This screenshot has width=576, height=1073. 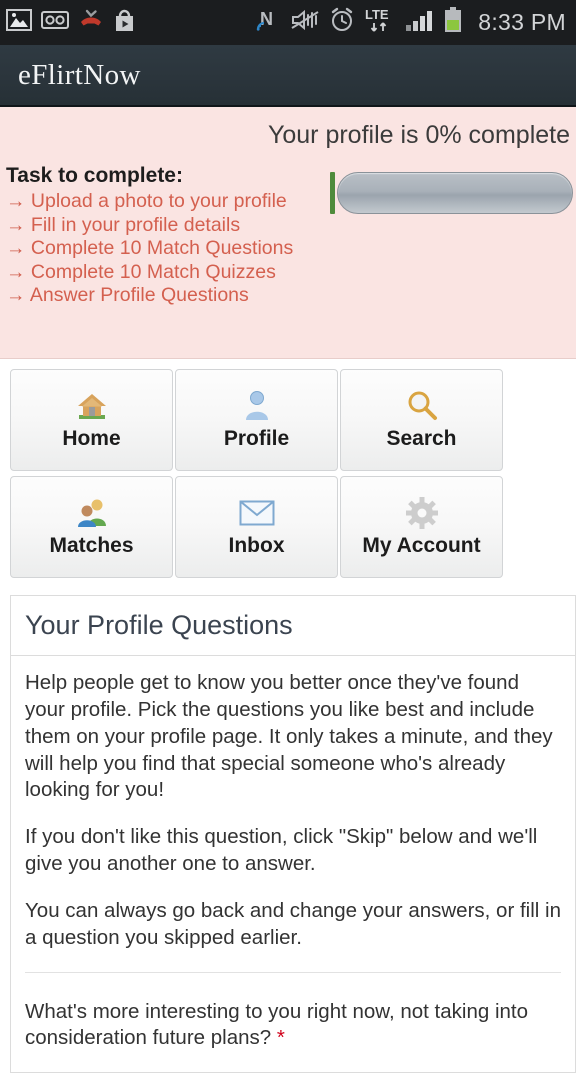 I want to click on task-label: Upload a photo to your profile, so click(x=158, y=201).